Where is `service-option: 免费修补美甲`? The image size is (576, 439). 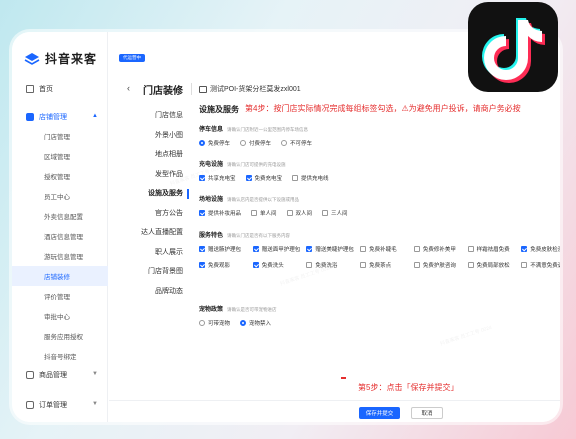
service-option: 免费修补美甲 is located at coordinates (438, 249).